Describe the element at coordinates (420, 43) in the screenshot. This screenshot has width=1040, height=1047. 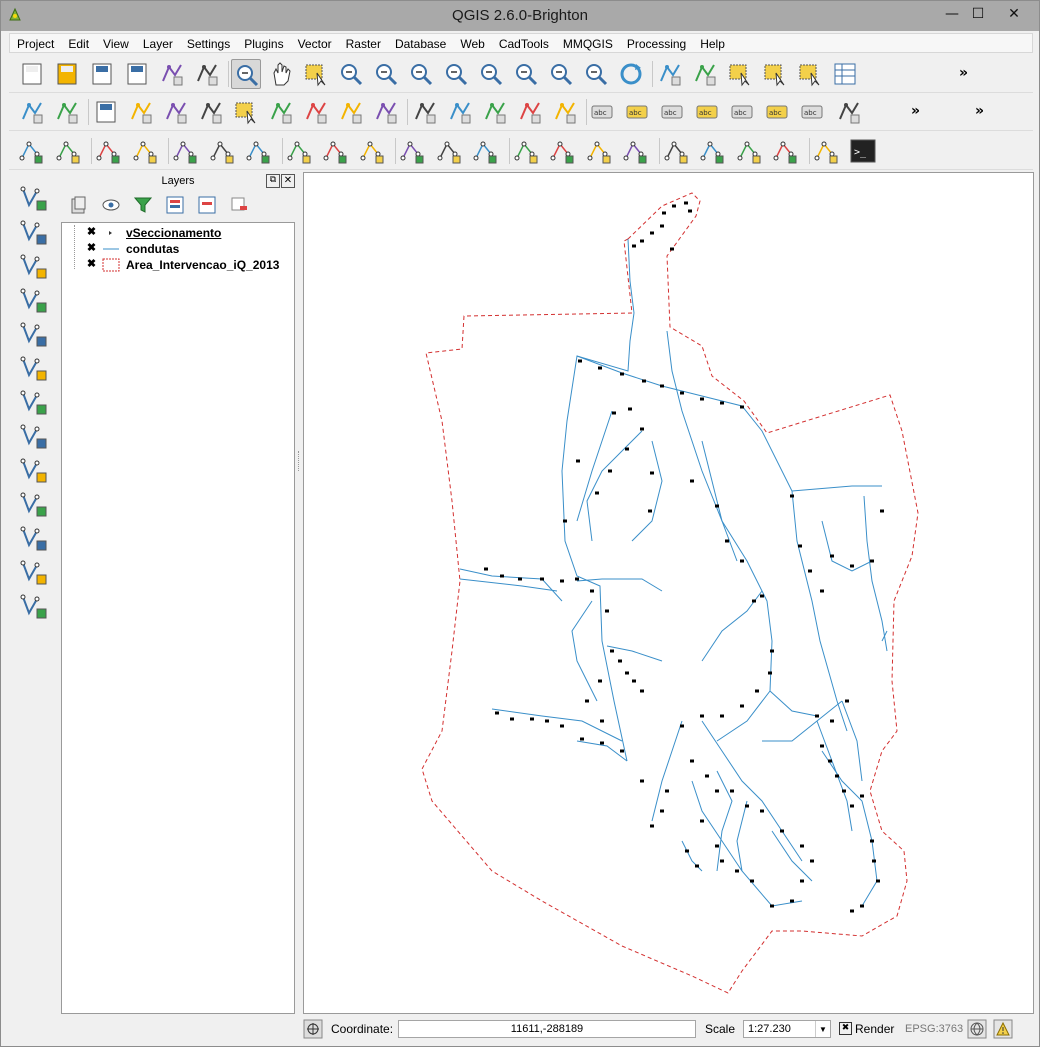
I see `menu-database: Database` at that location.